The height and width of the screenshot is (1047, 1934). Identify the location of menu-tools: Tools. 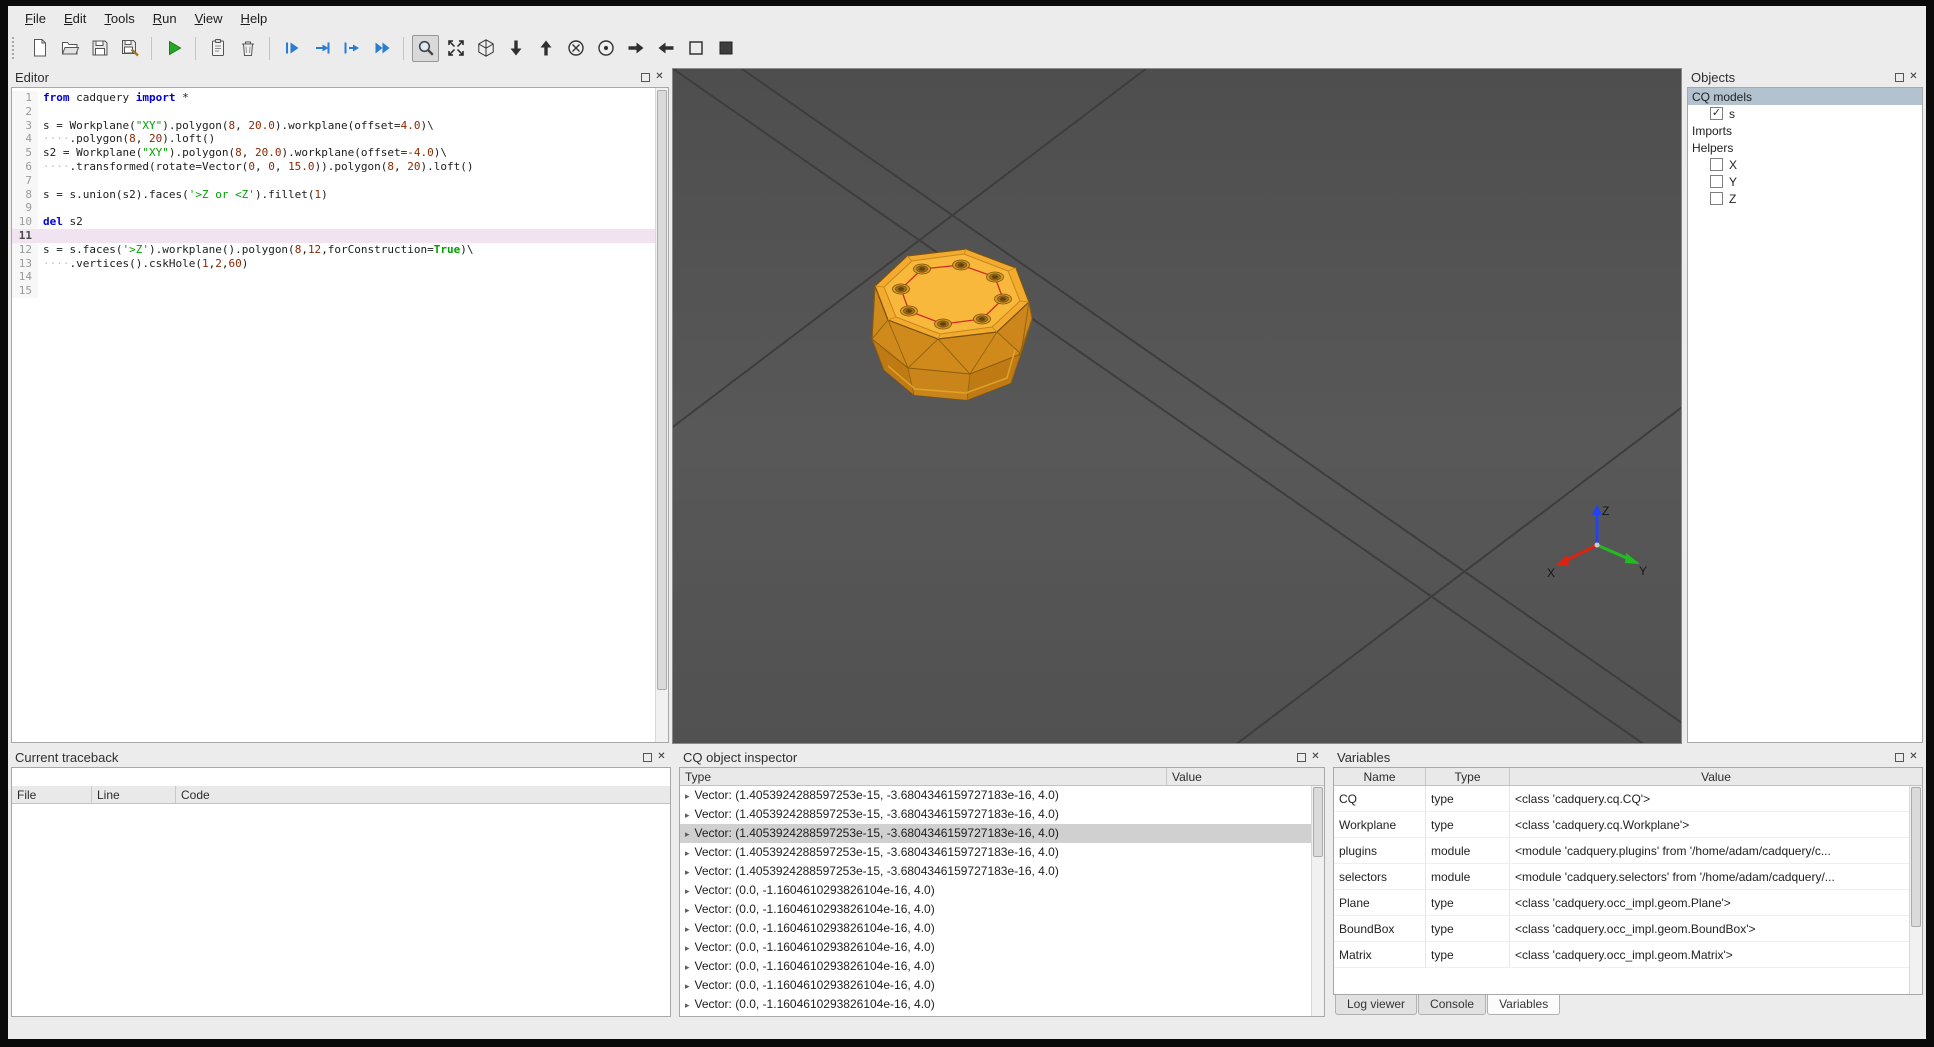
(119, 18).